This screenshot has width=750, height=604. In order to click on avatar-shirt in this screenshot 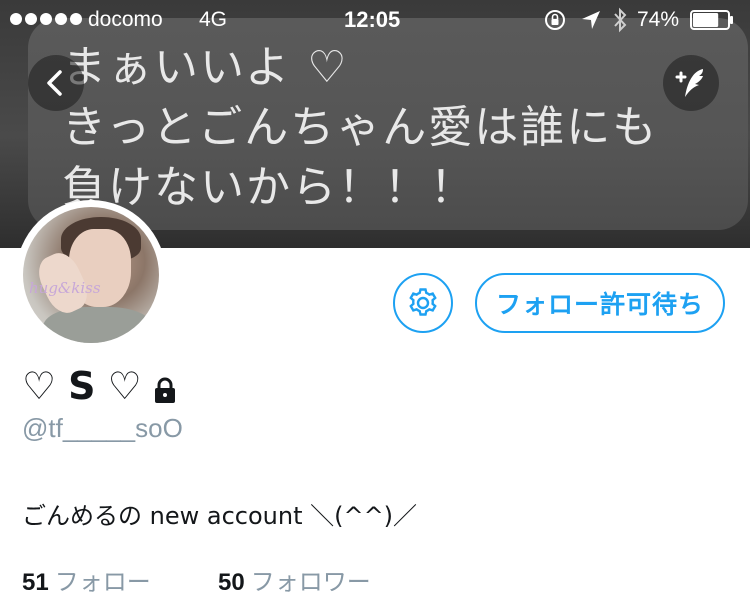, I will do `click(98, 325)`.